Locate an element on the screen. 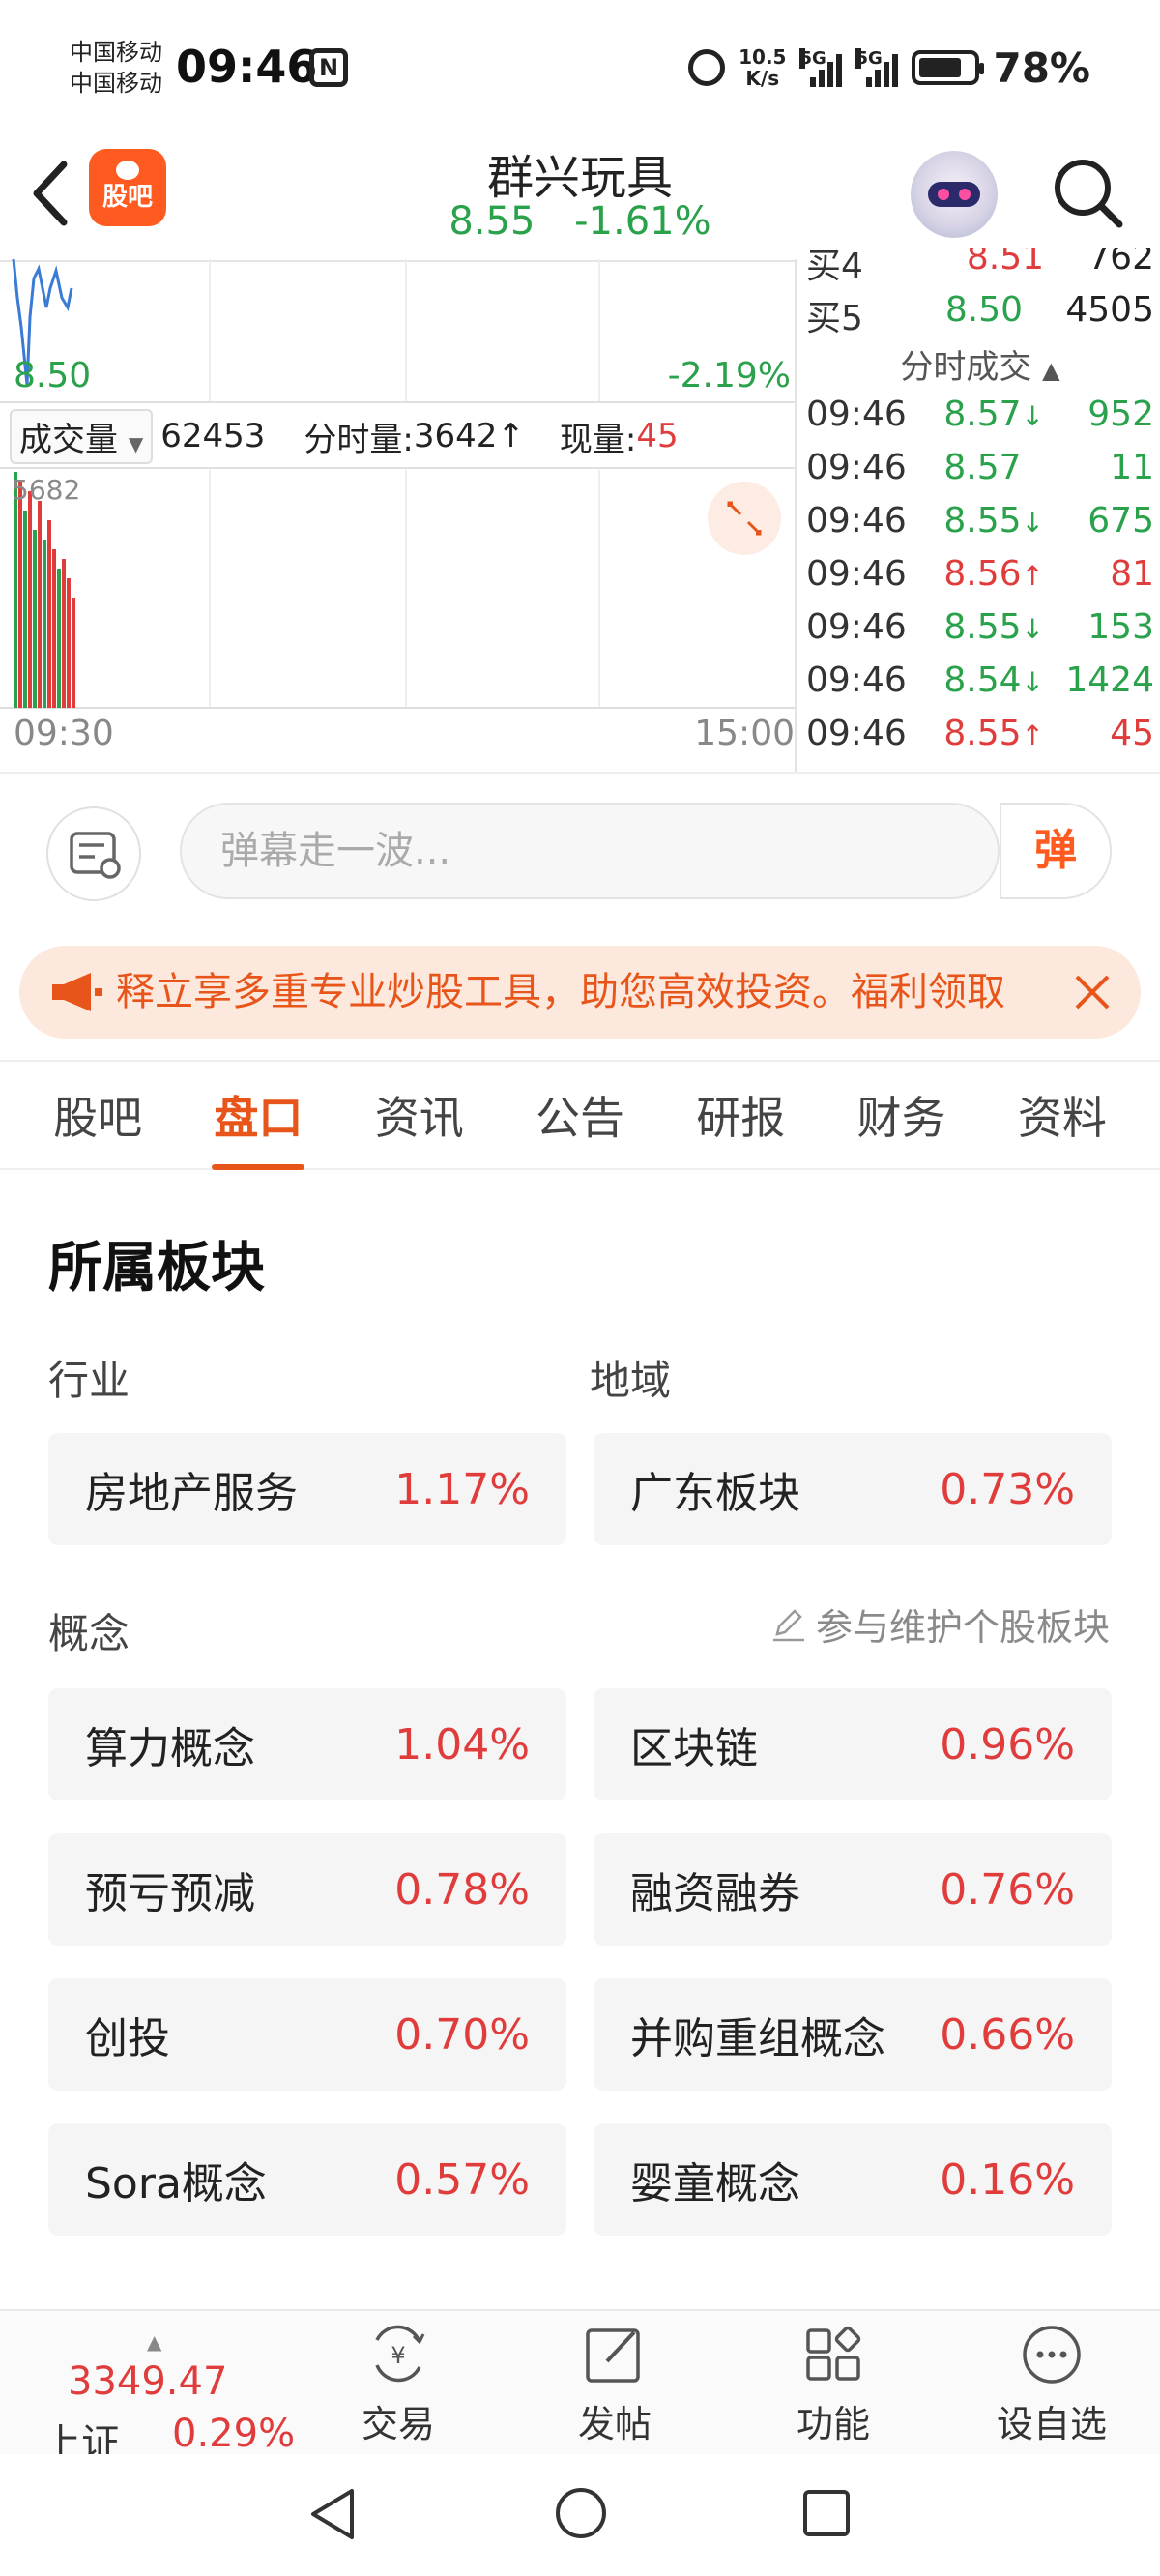 This screenshot has height=2576, width=1160. concept-label: 概念 is located at coordinates (89, 1633).